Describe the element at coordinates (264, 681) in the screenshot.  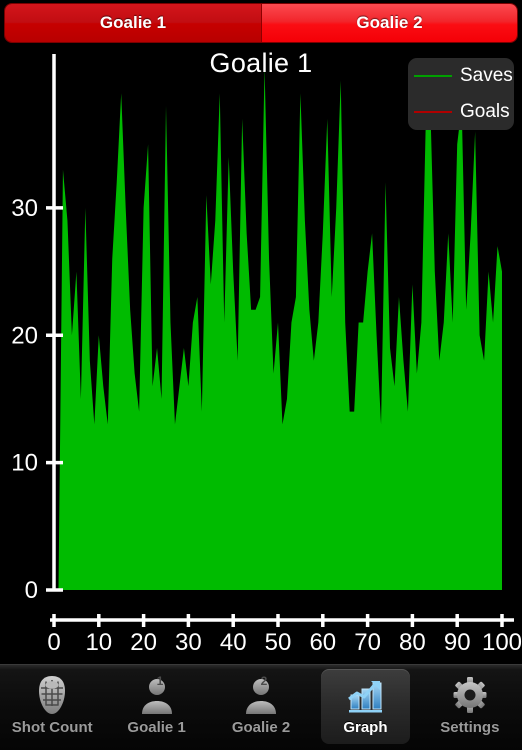
I see `svg-text: 2` at that location.